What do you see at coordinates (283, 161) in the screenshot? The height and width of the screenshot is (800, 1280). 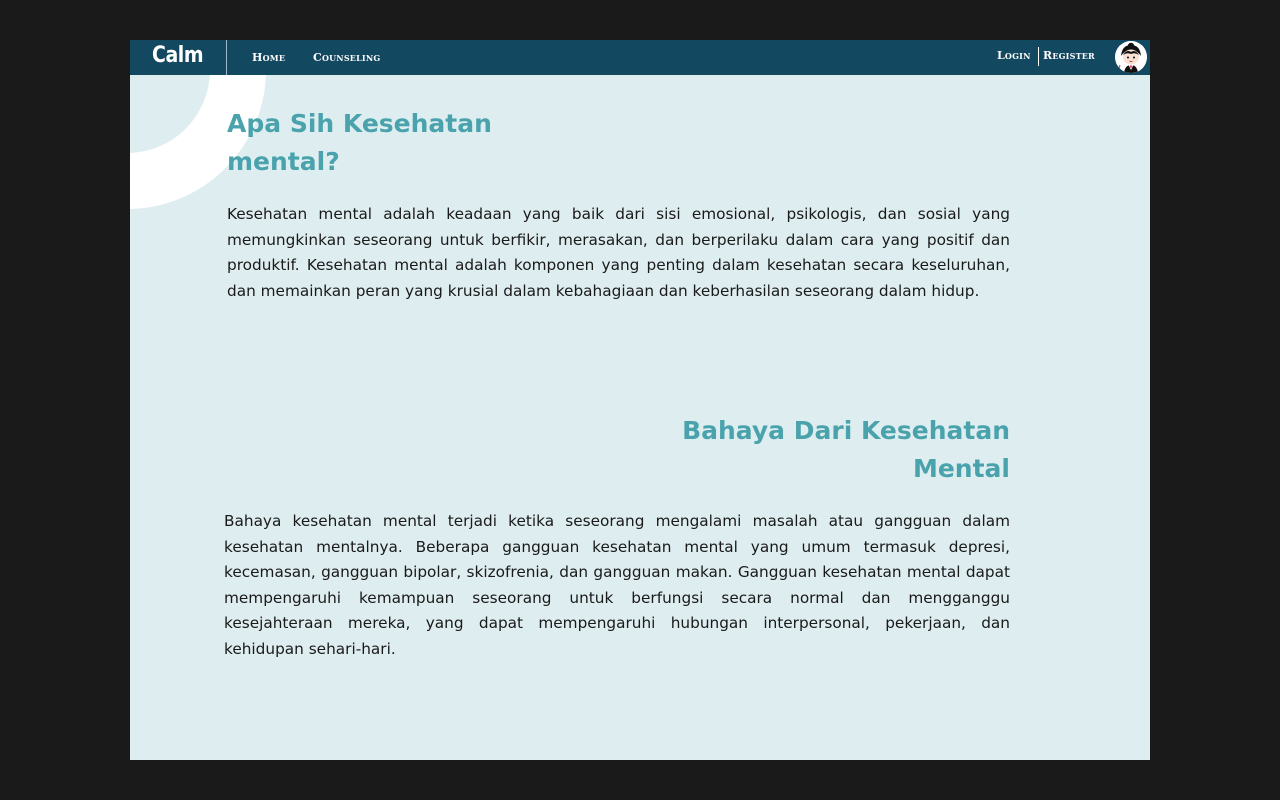 I see `heading-line: mental?` at bounding box center [283, 161].